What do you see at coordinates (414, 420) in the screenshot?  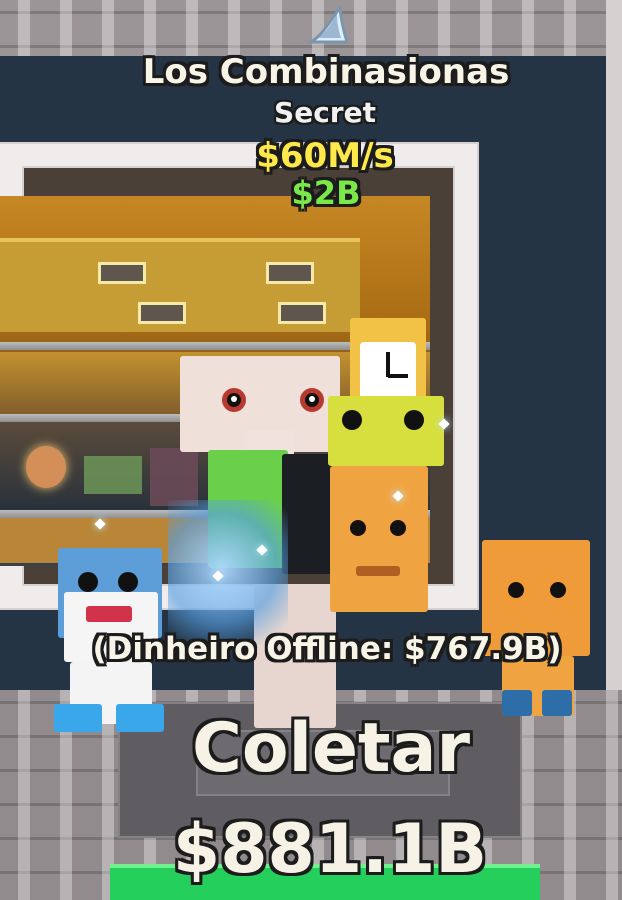 I see `frog-character-eye-right` at bounding box center [414, 420].